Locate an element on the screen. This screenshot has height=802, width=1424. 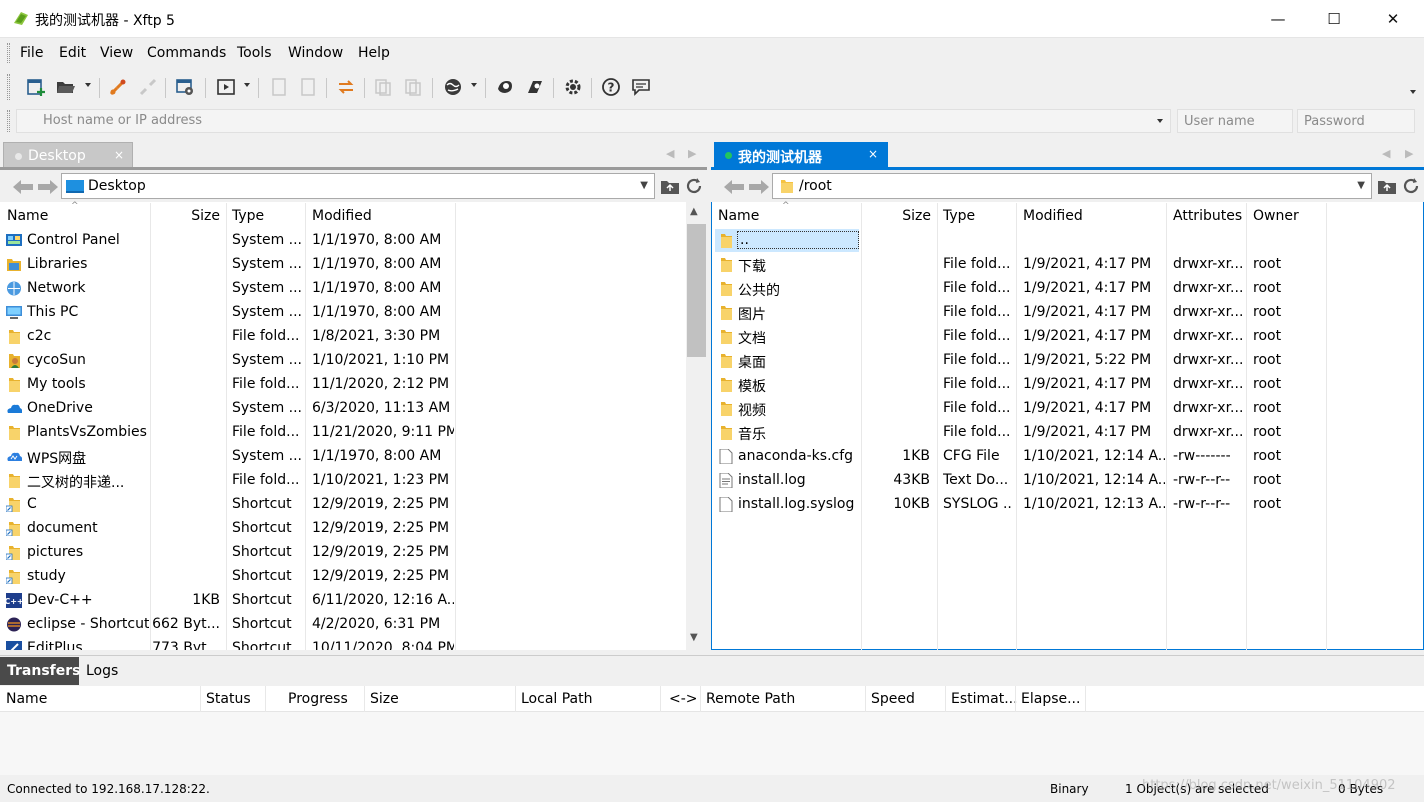
col-transfer-name: Name is located at coordinates (26, 699).